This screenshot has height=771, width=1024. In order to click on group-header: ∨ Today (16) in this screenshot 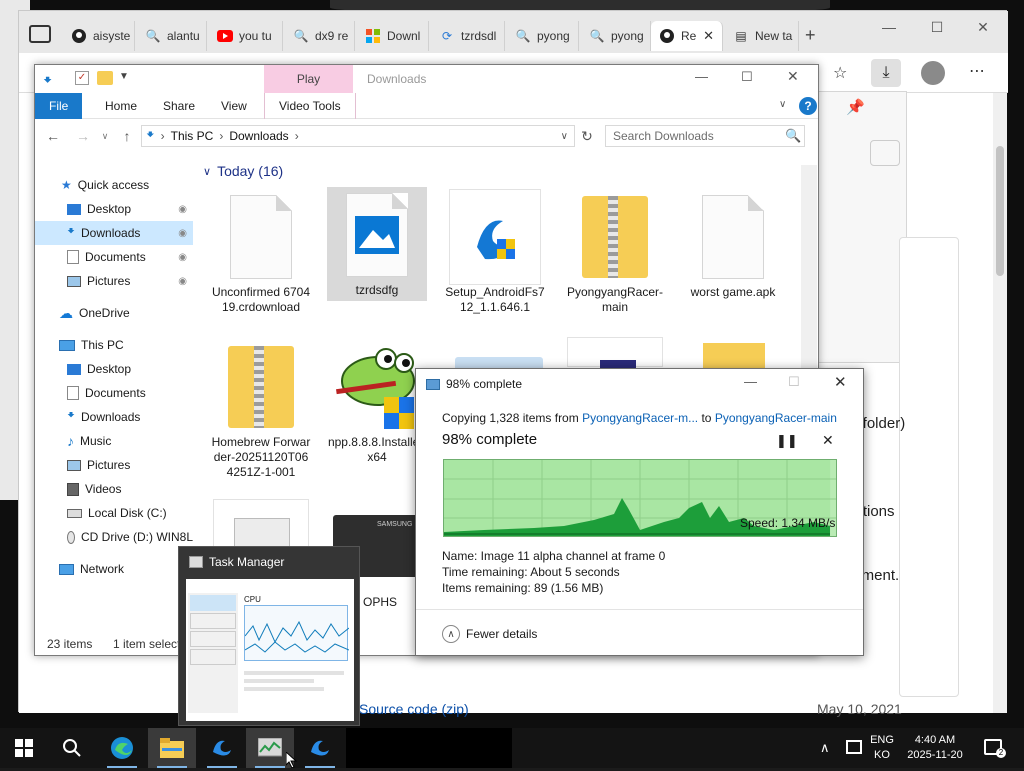, I will do `click(243, 171)`.